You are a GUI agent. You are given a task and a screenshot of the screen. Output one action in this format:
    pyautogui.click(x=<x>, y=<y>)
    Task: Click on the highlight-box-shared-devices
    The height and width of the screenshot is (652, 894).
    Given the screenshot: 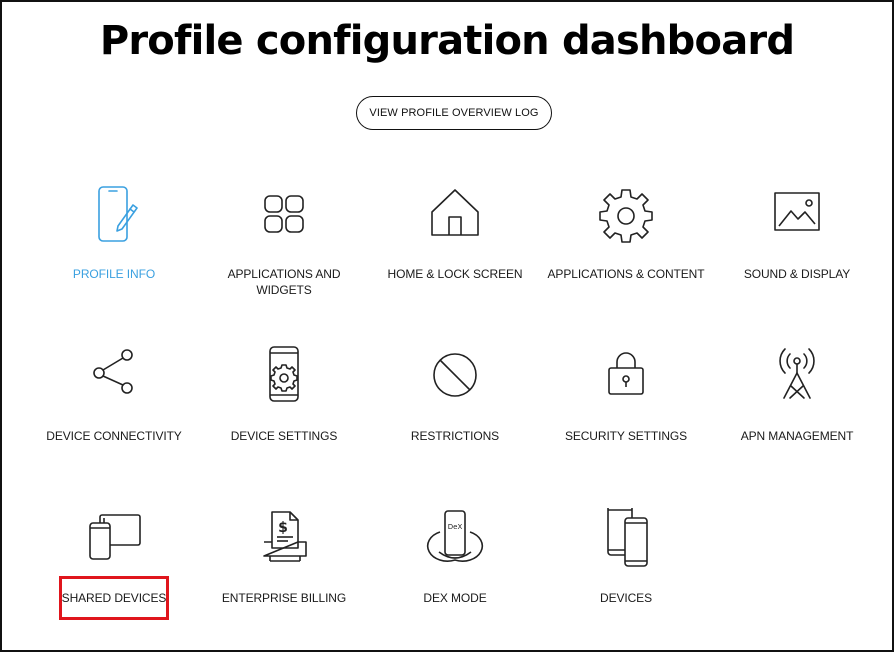 What is the action you would take?
    pyautogui.click(x=114, y=598)
    